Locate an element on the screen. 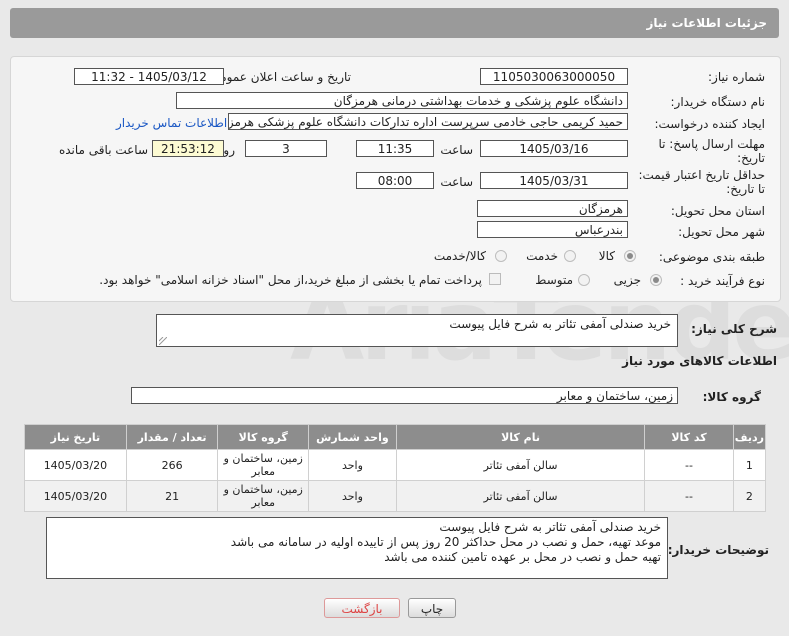  remaining-days-field: 3 is located at coordinates (286, 148).